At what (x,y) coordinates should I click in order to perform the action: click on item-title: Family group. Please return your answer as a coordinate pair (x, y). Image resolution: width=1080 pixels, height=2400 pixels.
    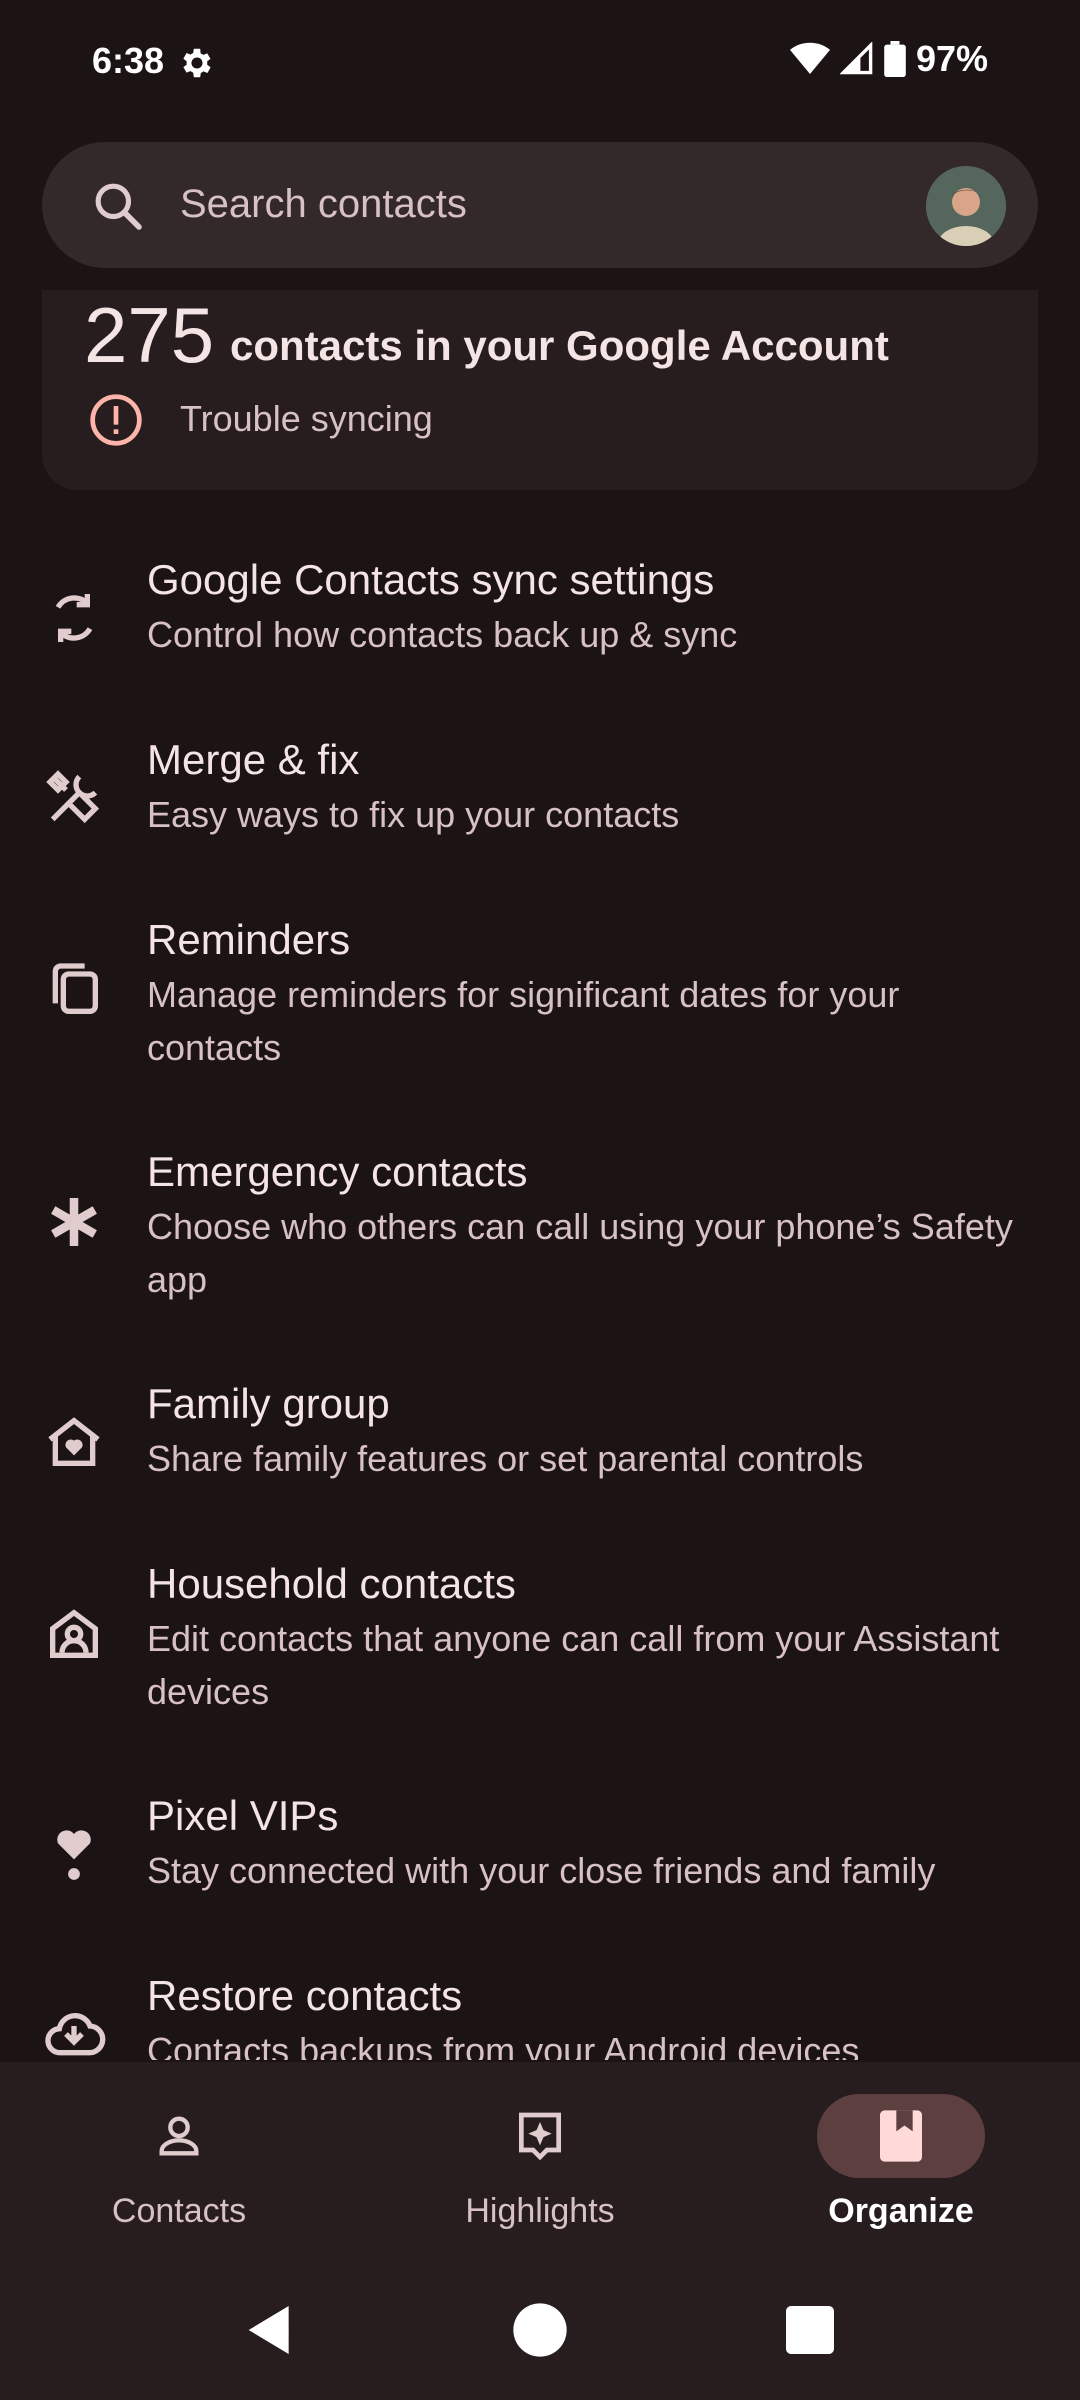
    Looking at the image, I should click on (268, 1403).